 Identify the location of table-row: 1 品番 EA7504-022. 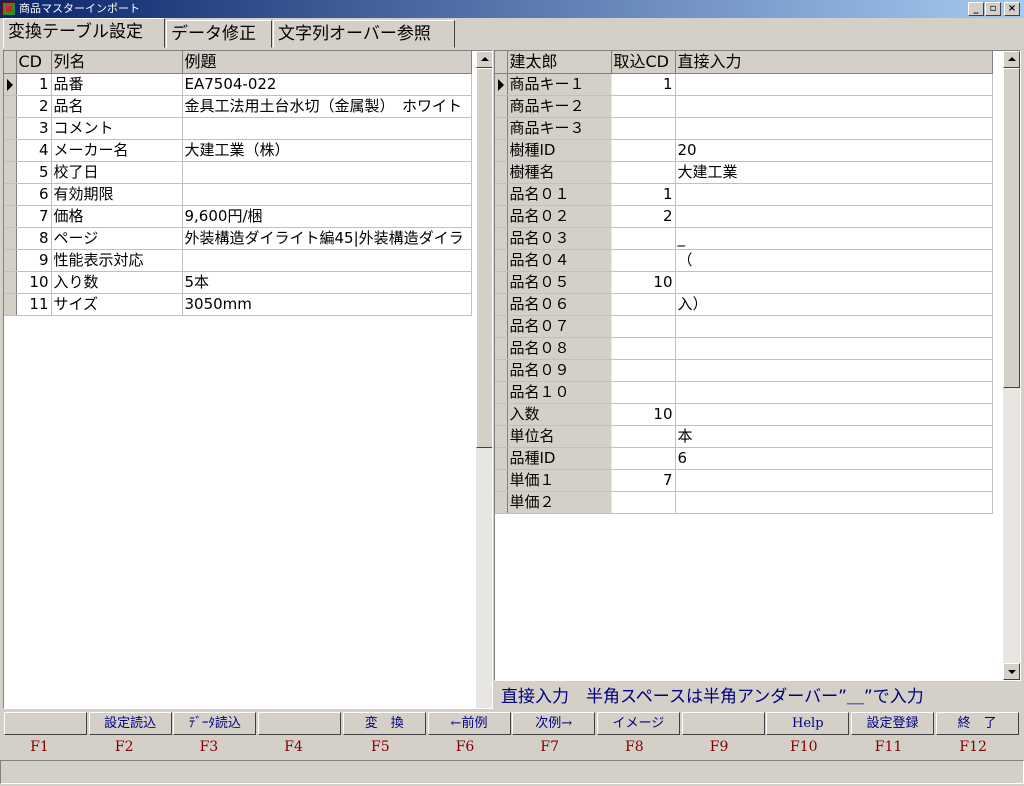
(238, 84).